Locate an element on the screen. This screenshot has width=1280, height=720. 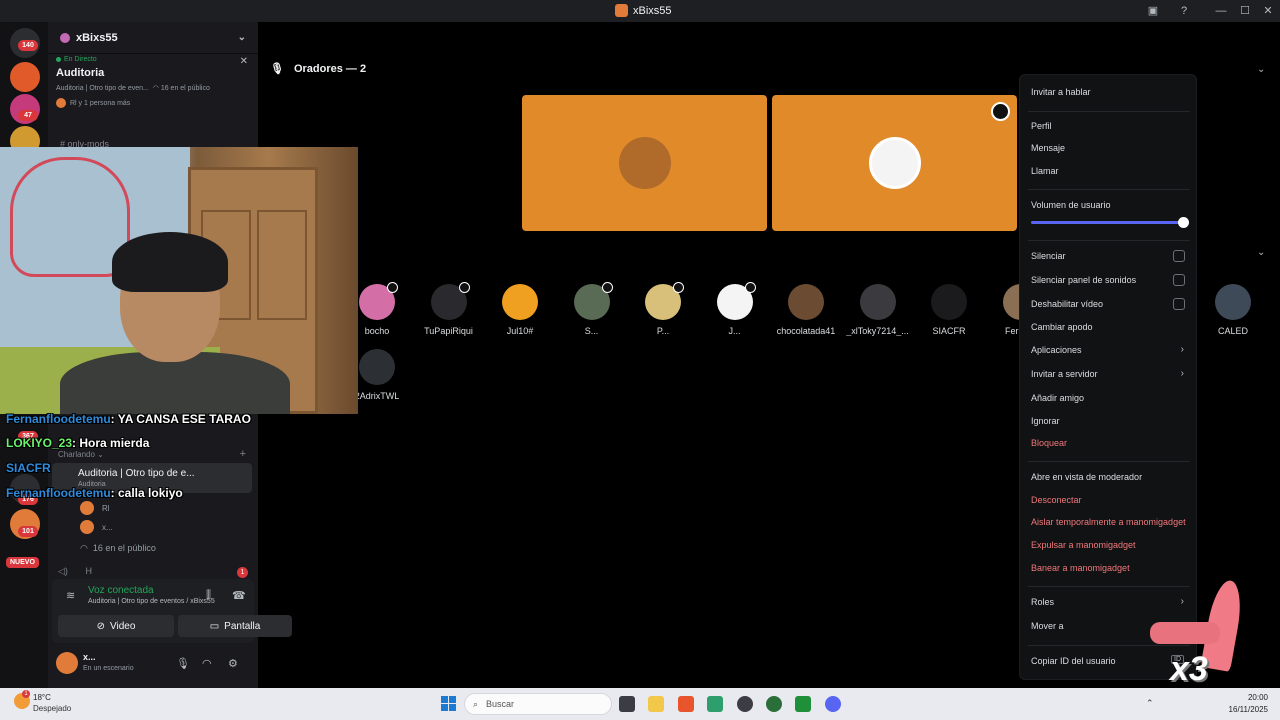
server-header: xBixs55 ⌄ is located at coordinates (153, 38).